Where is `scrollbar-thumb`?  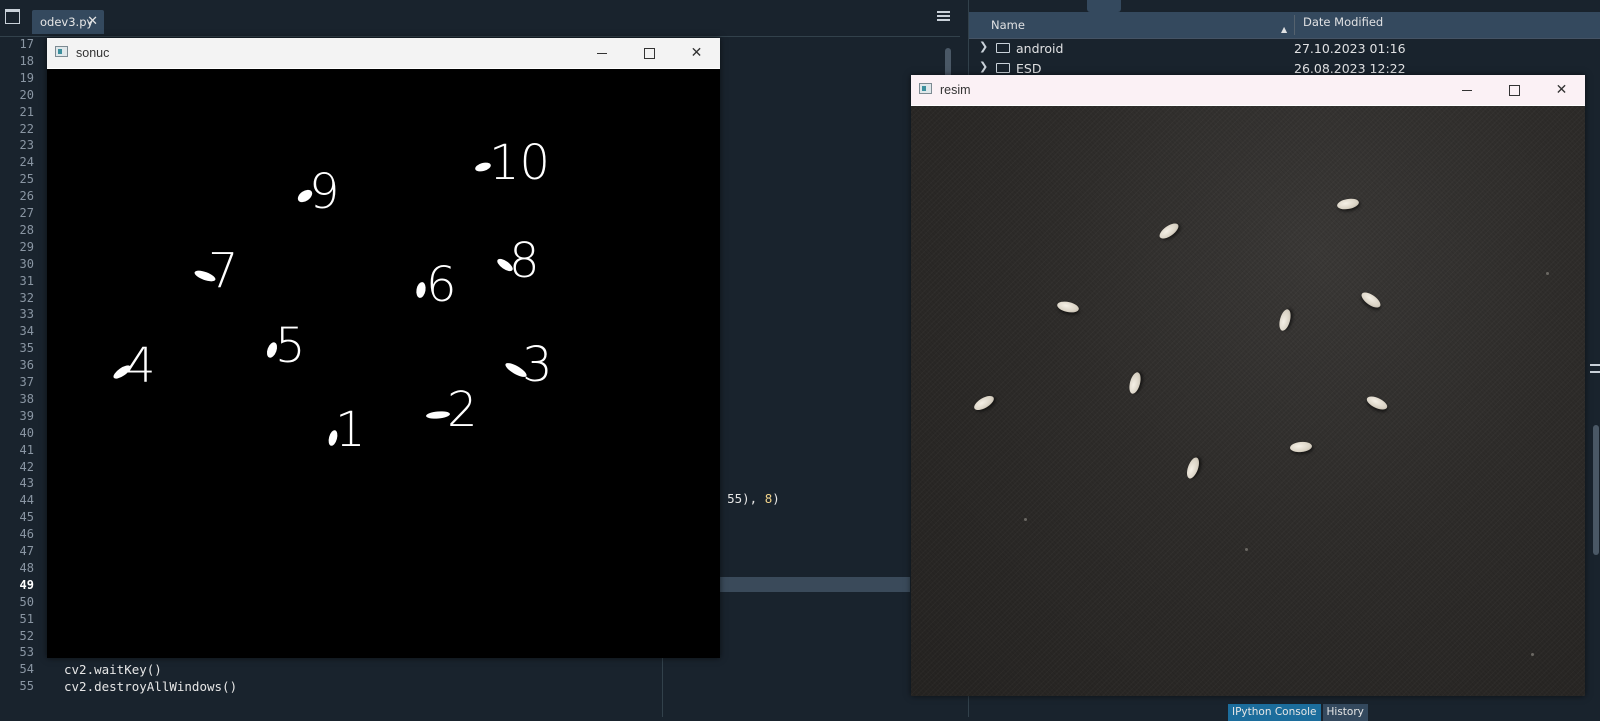 scrollbar-thumb is located at coordinates (1596, 490).